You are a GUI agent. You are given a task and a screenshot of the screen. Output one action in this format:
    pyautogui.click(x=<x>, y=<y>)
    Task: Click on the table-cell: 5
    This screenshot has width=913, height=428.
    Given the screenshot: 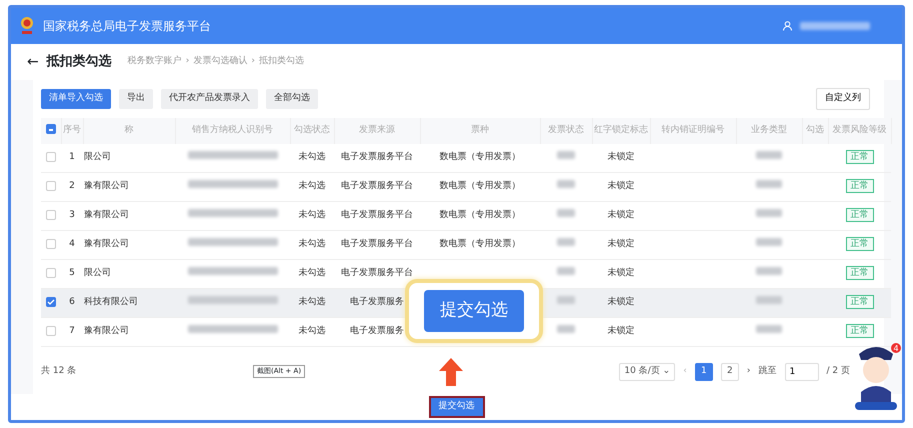 What is the action you would take?
    pyautogui.click(x=72, y=273)
    